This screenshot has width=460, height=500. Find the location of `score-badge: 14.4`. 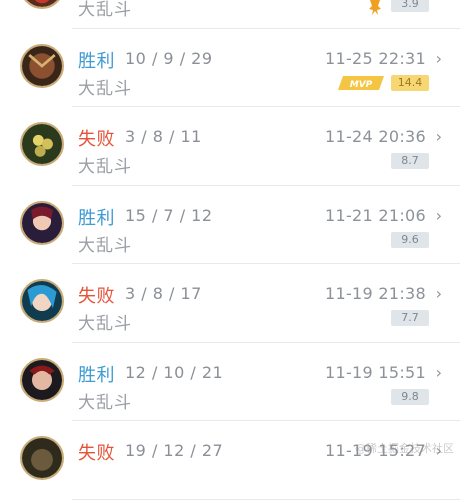

score-badge: 14.4 is located at coordinates (410, 82).